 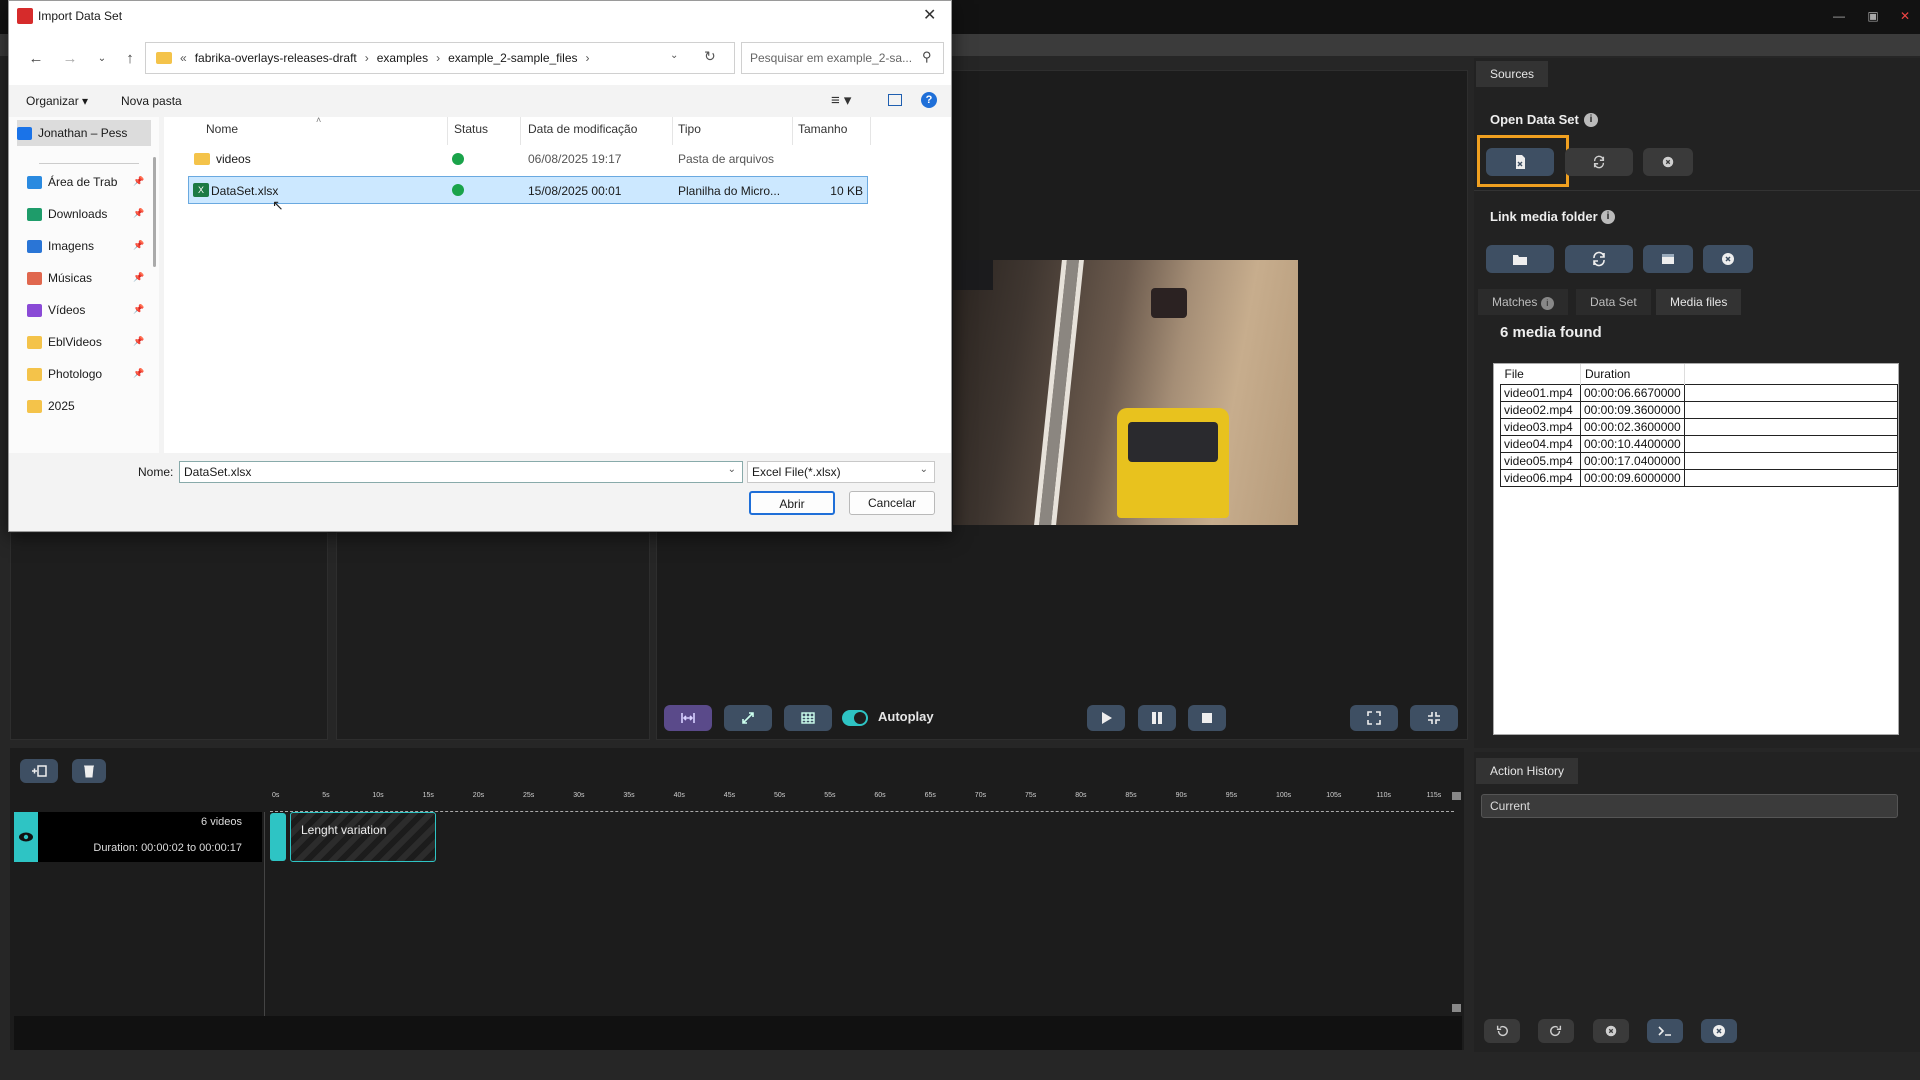 I want to click on maximize-icon: ▣, so click(x=1873, y=16).